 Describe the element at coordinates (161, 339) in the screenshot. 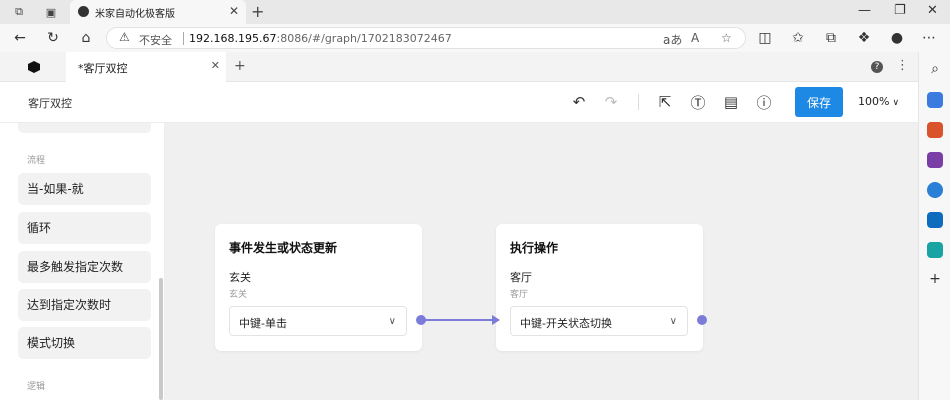

I see `palette-scrollbar` at that location.